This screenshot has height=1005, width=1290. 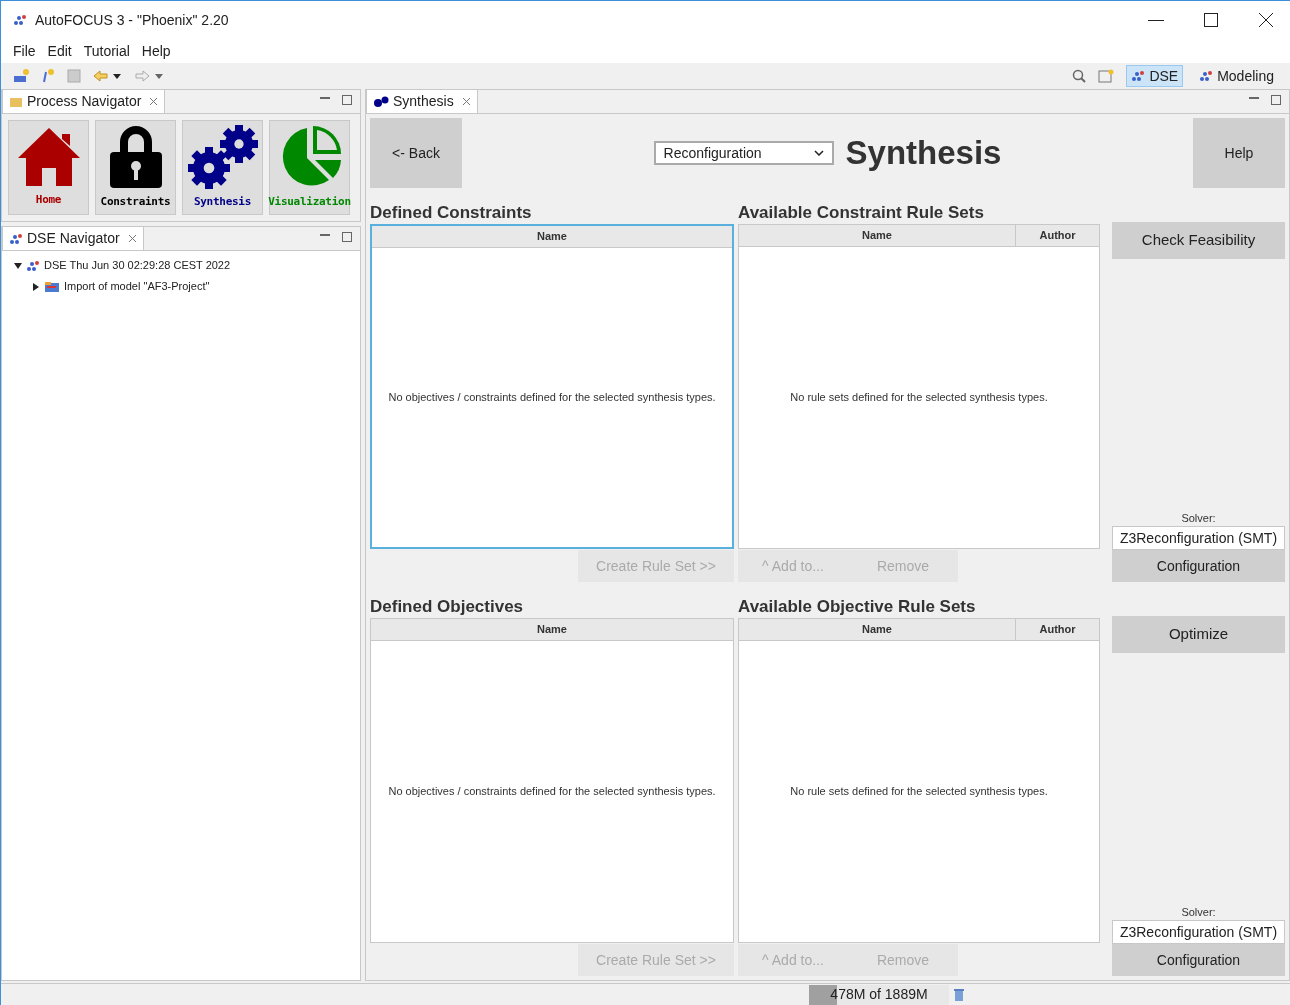 I want to click on perspective-button: DSE, so click(x=1155, y=76).